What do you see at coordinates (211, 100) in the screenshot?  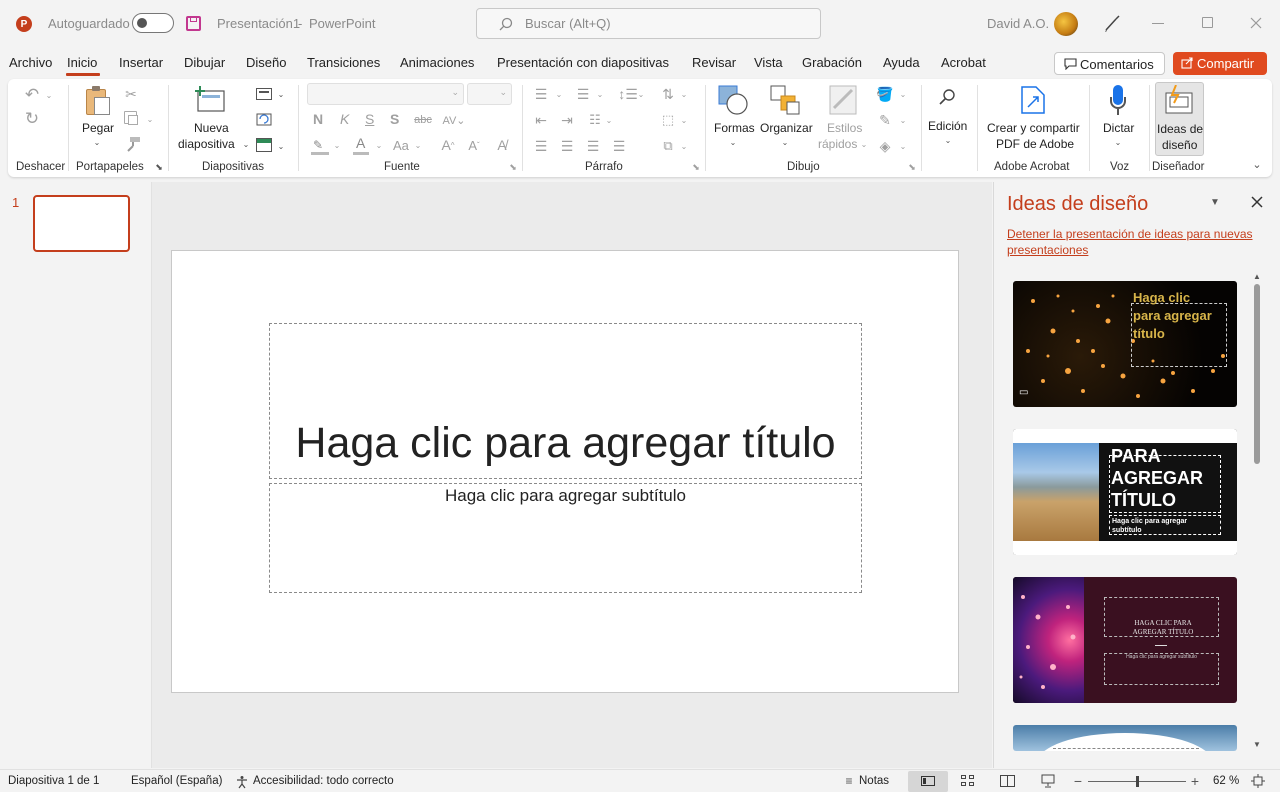 I see `new-slide-icon` at bounding box center [211, 100].